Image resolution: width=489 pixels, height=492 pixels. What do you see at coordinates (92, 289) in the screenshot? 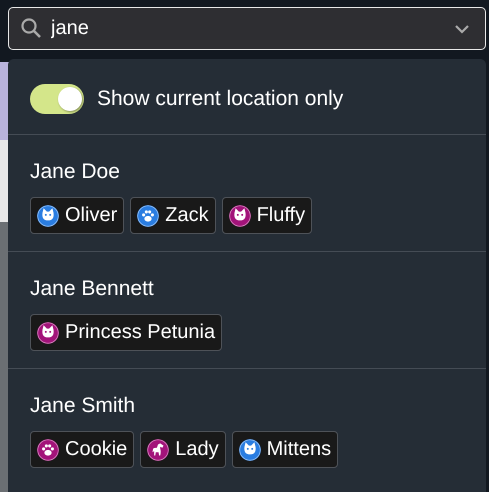
I see `owner-name: Jane Bennett` at bounding box center [92, 289].